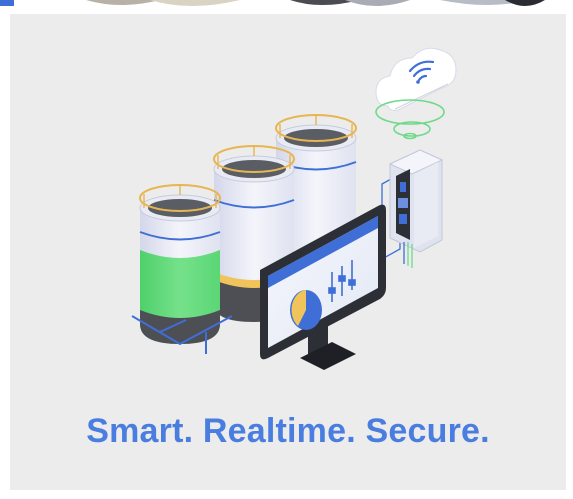  I want to click on tagline: Smart. Realtime. Secure., so click(288, 431).